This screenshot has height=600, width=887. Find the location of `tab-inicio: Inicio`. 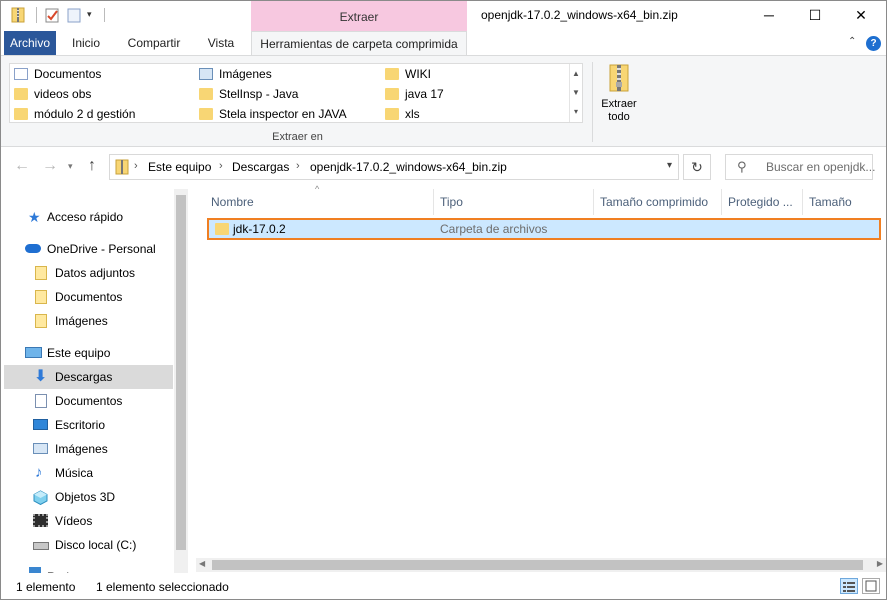

tab-inicio: Inicio is located at coordinates (86, 43).